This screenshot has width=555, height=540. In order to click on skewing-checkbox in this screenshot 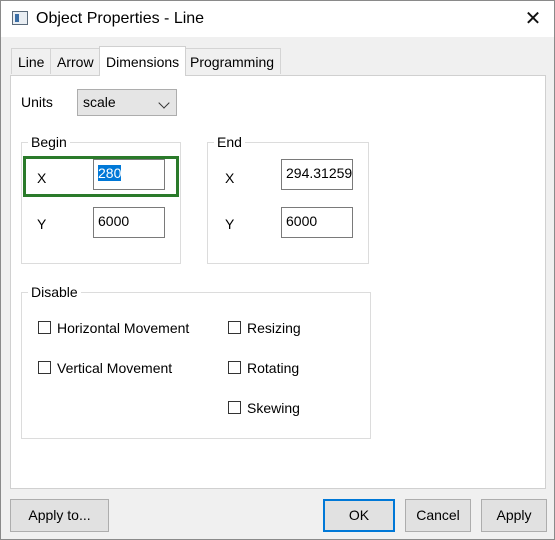, I will do `click(234, 407)`.